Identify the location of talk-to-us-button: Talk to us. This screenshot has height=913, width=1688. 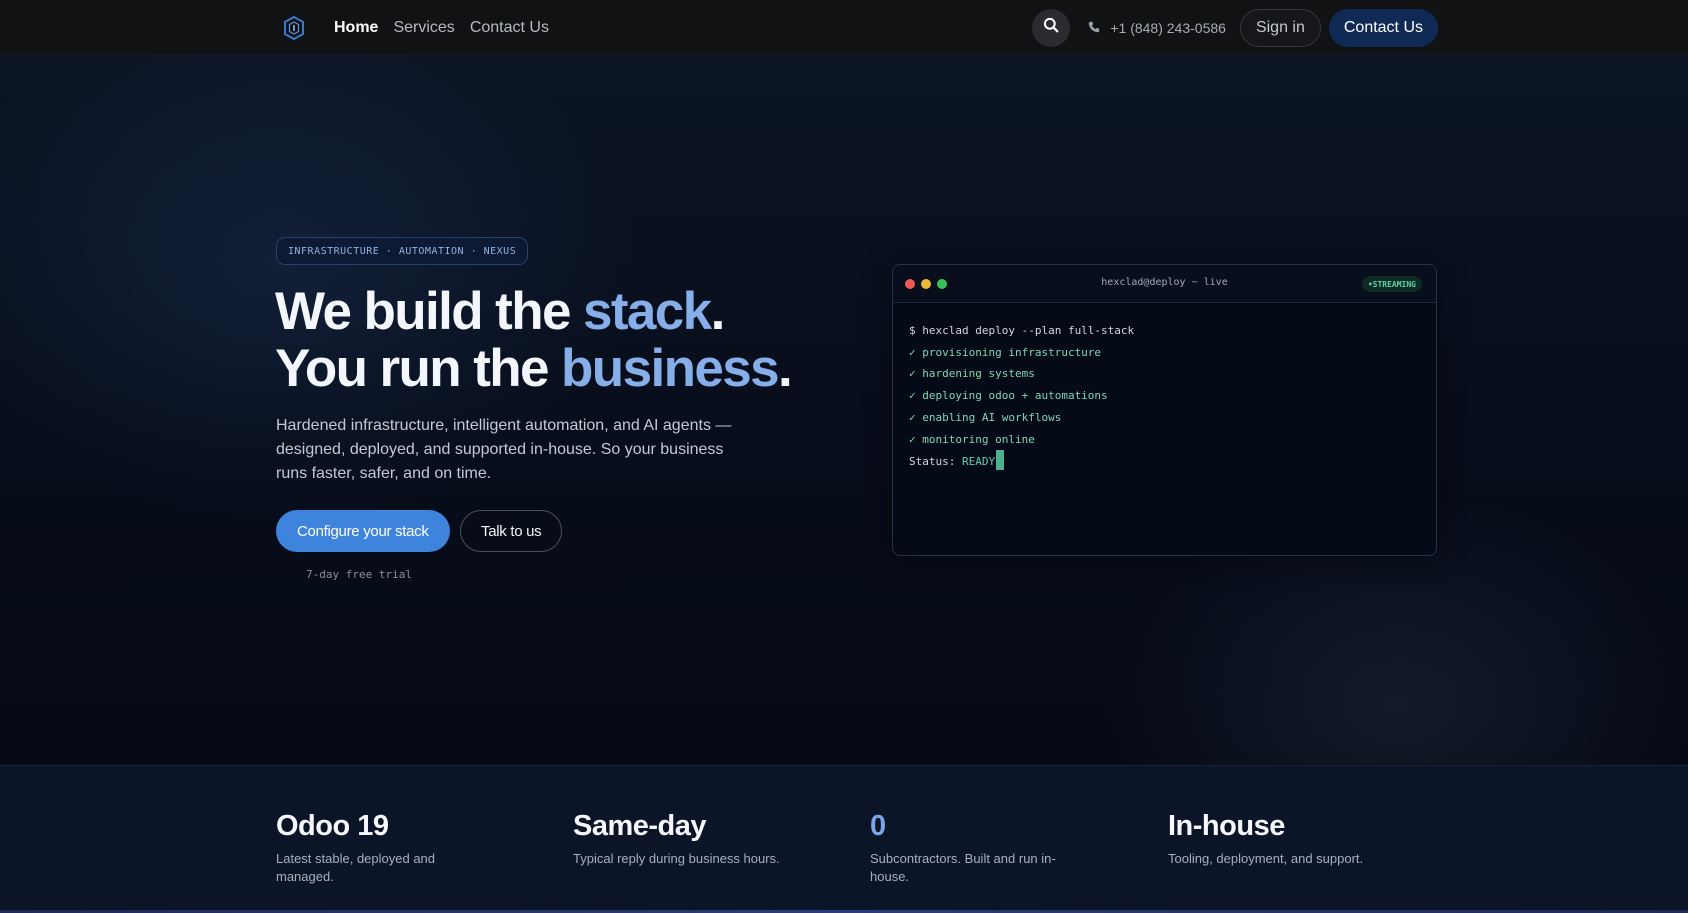
(511, 531).